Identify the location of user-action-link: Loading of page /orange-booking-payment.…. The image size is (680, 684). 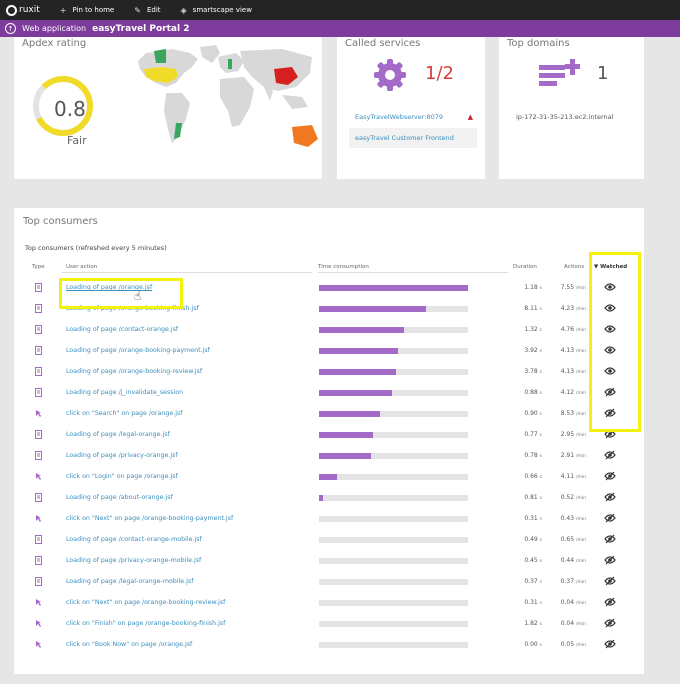
(138, 350).